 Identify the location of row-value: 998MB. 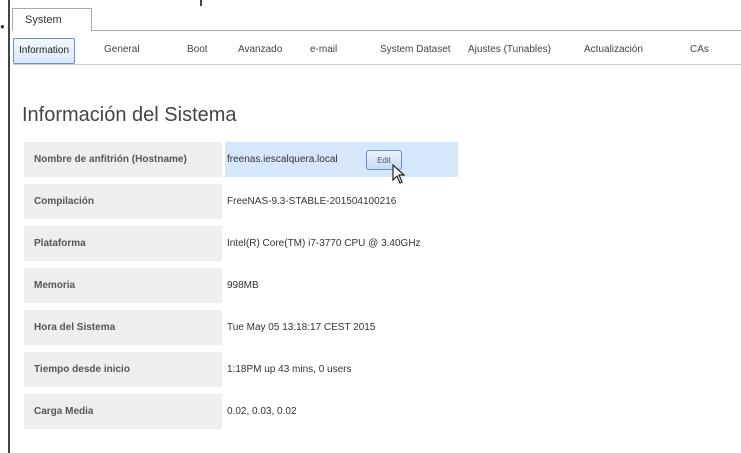
(243, 285).